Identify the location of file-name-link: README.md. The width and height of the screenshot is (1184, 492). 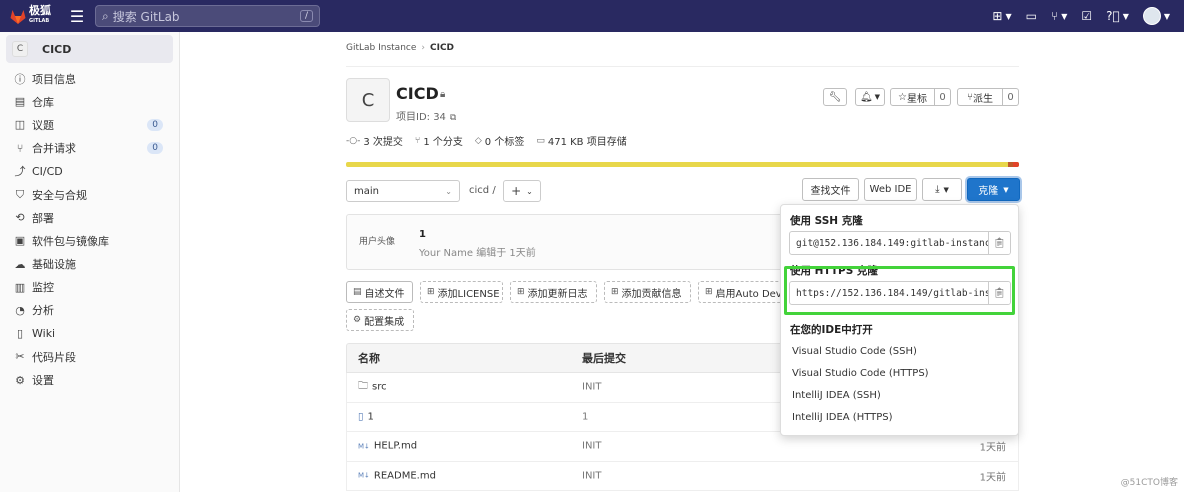
(405, 475).